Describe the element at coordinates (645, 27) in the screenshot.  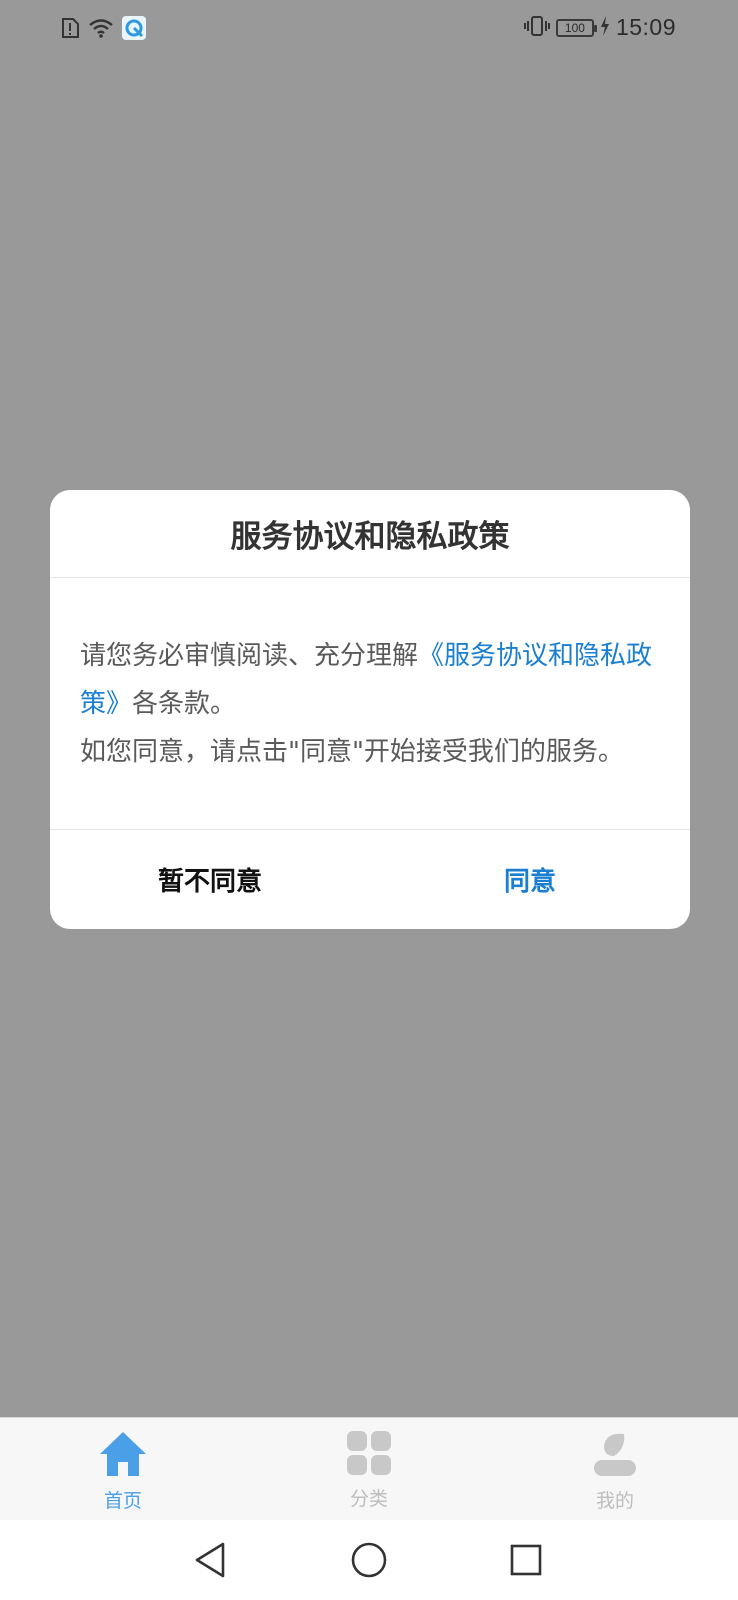
I see `clock: 15:09` at that location.